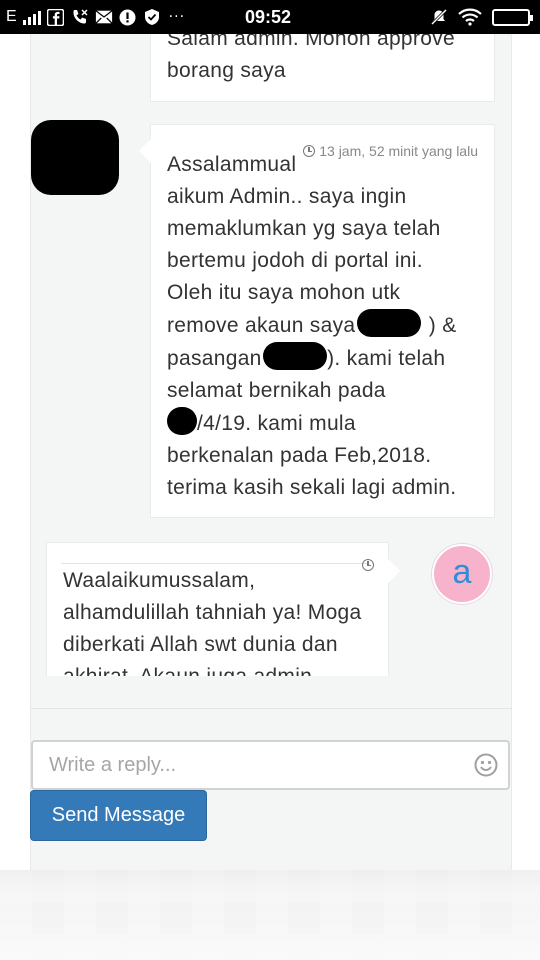 The height and width of the screenshot is (960, 540). I want to click on mute-icon, so click(439, 17).